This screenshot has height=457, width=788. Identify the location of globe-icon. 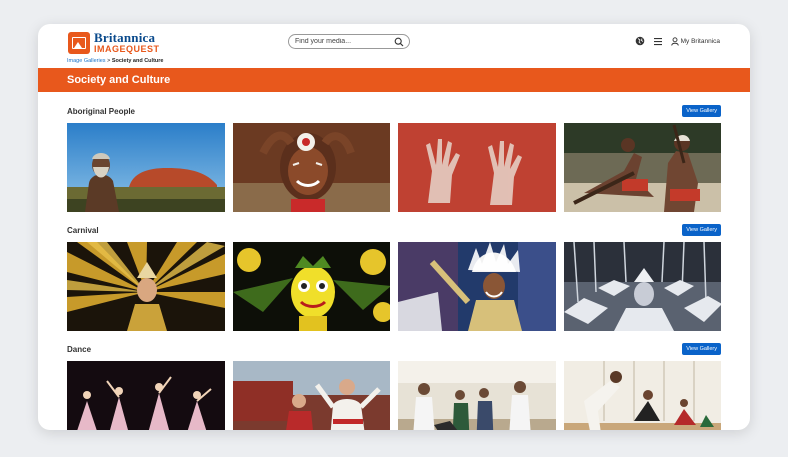
(640, 41).